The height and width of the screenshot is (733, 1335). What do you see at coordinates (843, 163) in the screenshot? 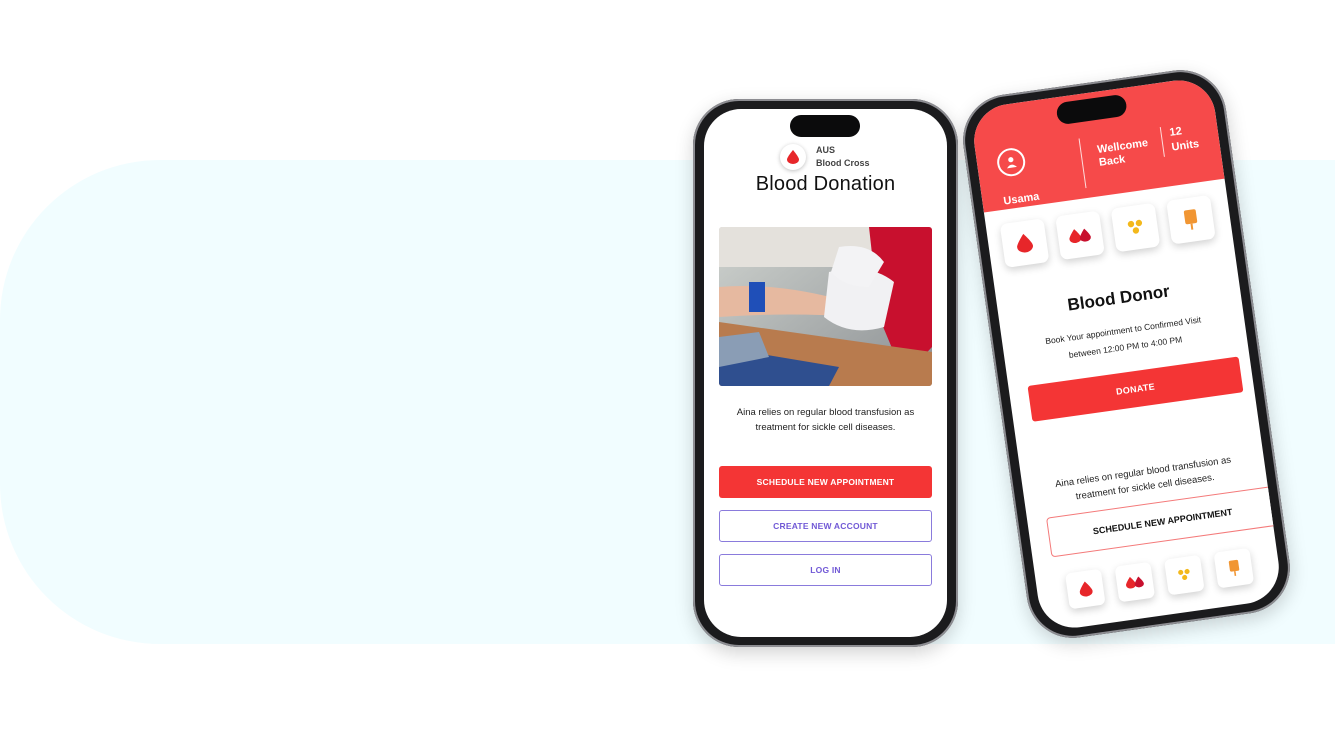
I see `brand-line-2: Blood Cross` at bounding box center [843, 163].